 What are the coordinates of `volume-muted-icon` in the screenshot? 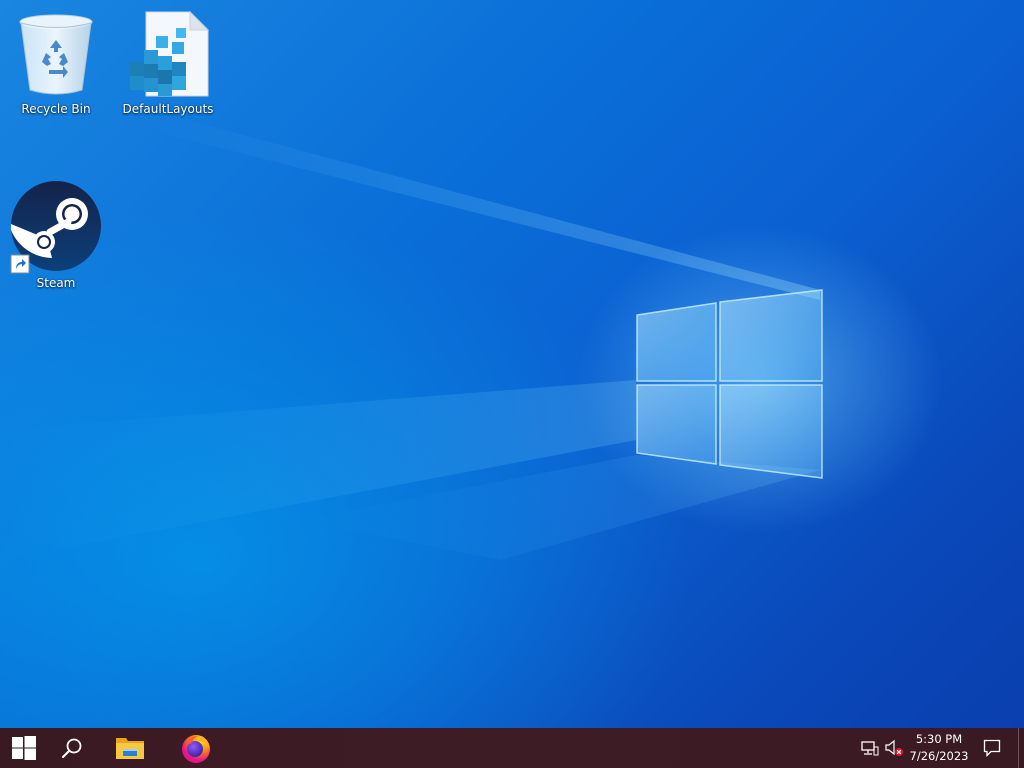 It's located at (894, 747).